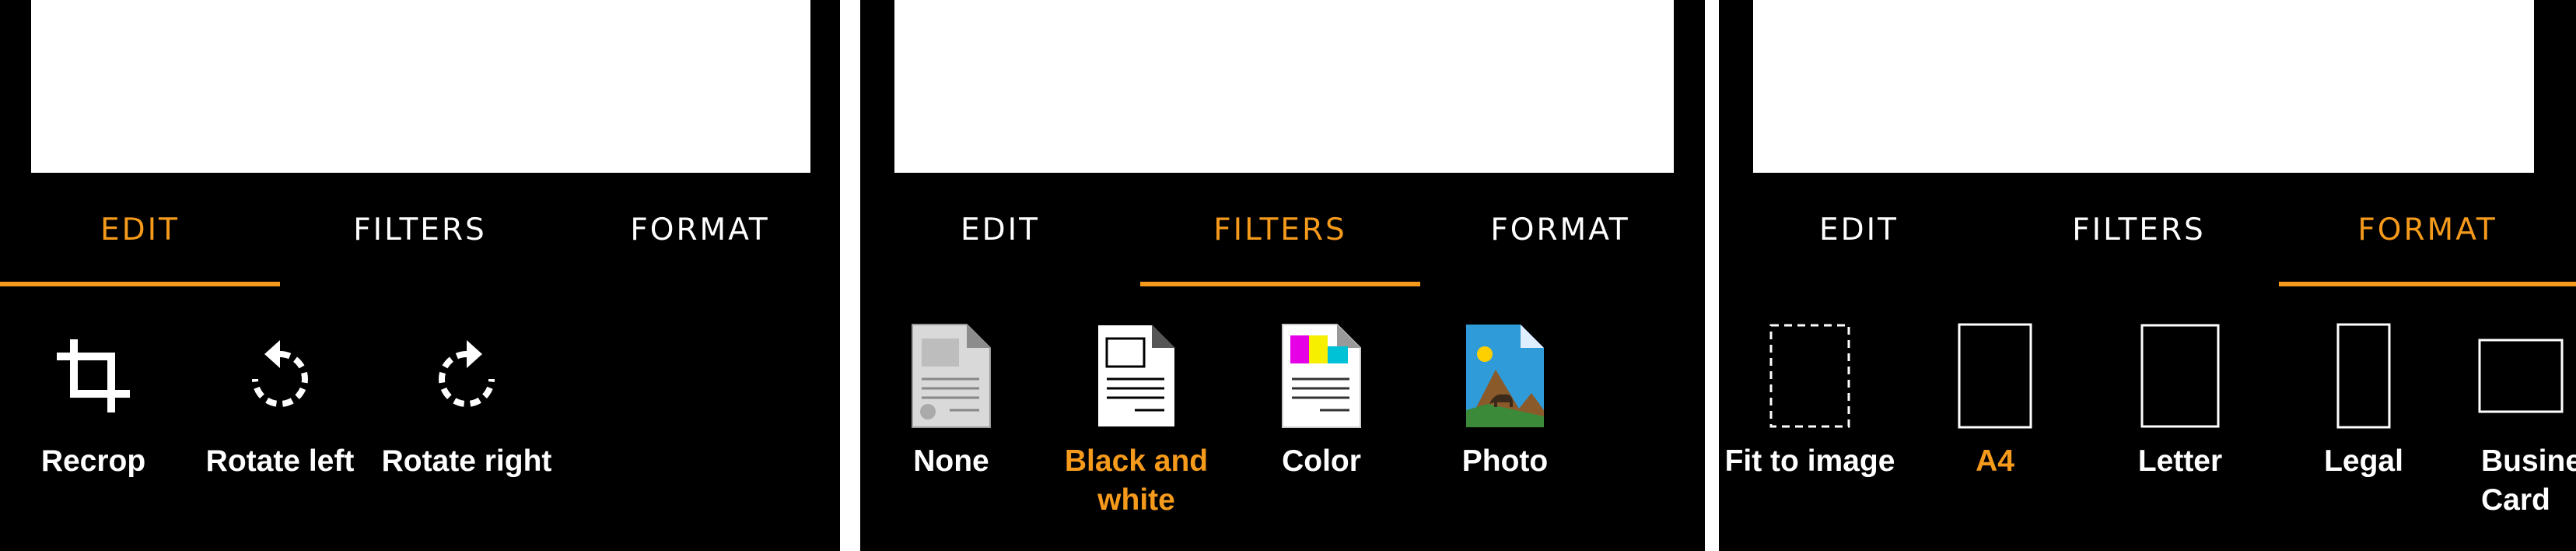  What do you see at coordinates (94, 375) in the screenshot?
I see `crop-icon` at bounding box center [94, 375].